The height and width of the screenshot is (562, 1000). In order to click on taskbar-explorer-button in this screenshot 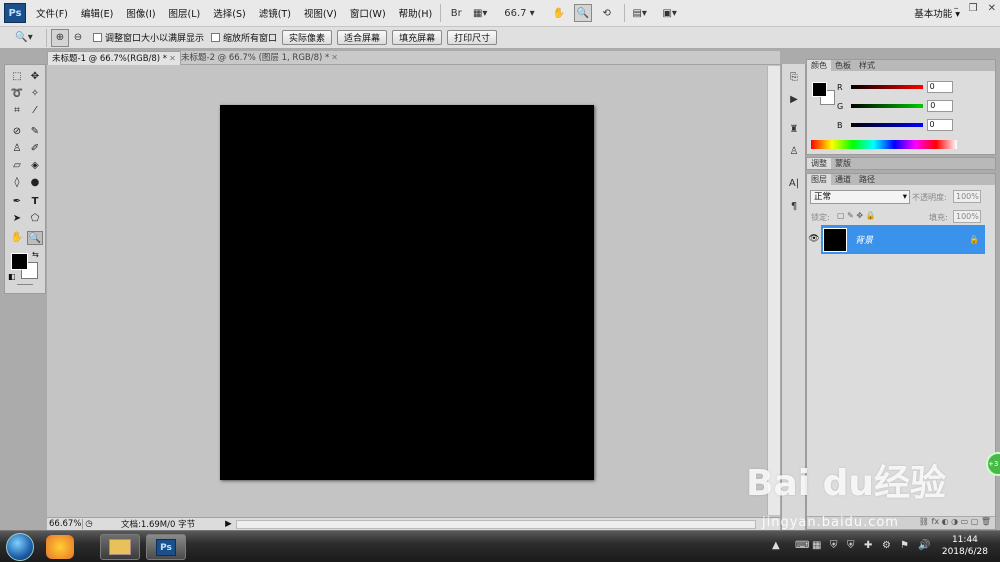, I will do `click(120, 547)`.